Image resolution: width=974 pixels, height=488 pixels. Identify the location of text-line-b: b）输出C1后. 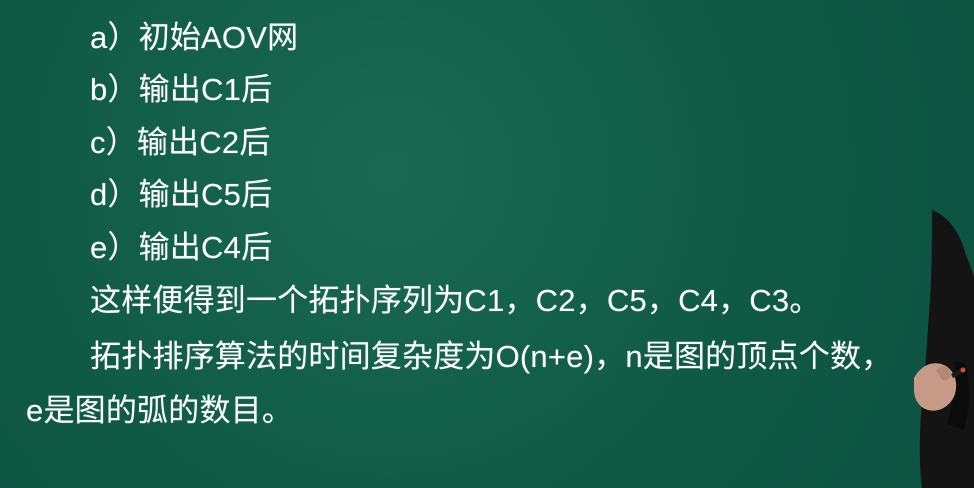
(181, 89).